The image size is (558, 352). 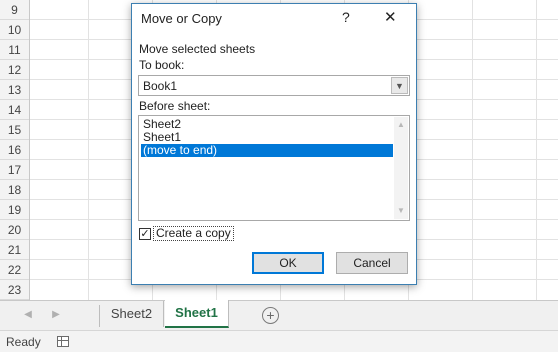 I want to click on create-copy-label: Create a copy, so click(x=193, y=233).